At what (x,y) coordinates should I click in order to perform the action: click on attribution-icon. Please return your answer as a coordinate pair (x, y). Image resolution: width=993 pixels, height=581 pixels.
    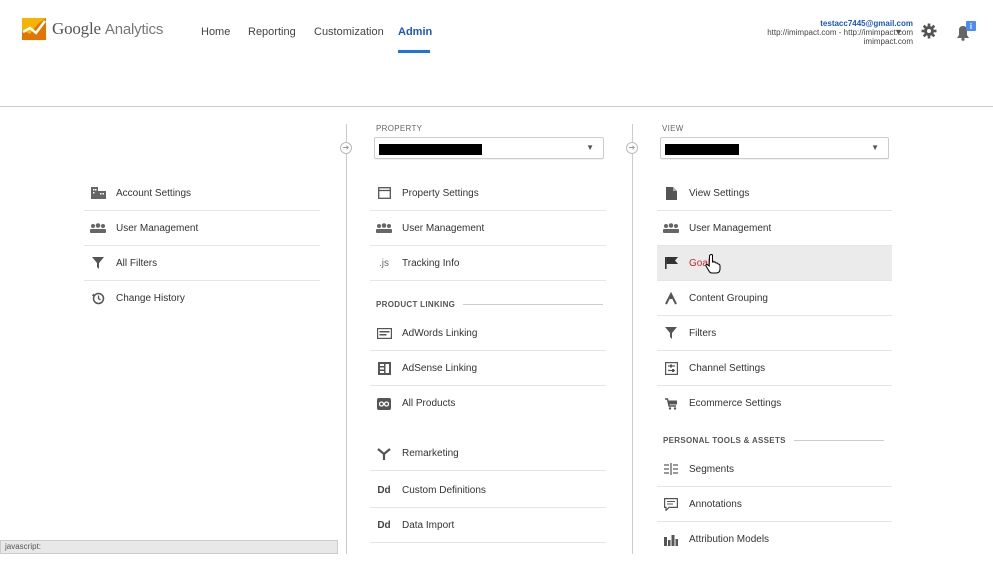
    Looking at the image, I should click on (671, 540).